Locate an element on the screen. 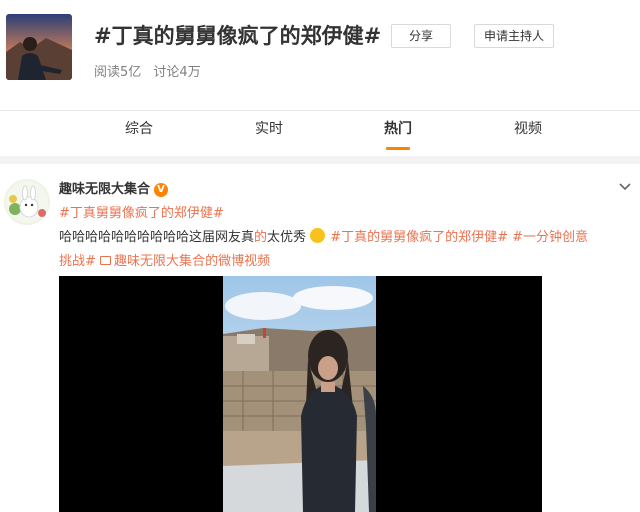  topic-tabs: 综合 实时 热门 视频 is located at coordinates (320, 133).